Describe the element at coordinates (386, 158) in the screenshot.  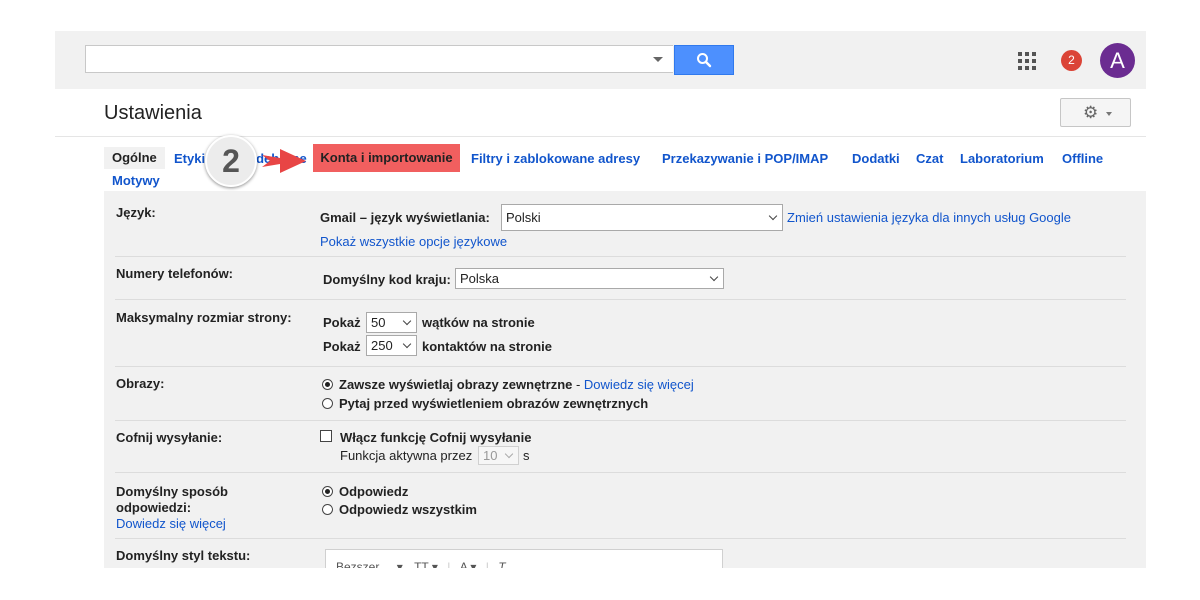
I see `tab-accounts-import: Konta i importowanie` at that location.